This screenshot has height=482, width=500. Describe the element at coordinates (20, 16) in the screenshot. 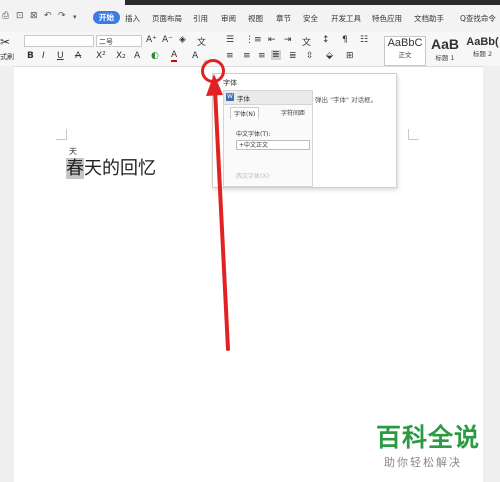

I see `export-icon: ⊡` at that location.